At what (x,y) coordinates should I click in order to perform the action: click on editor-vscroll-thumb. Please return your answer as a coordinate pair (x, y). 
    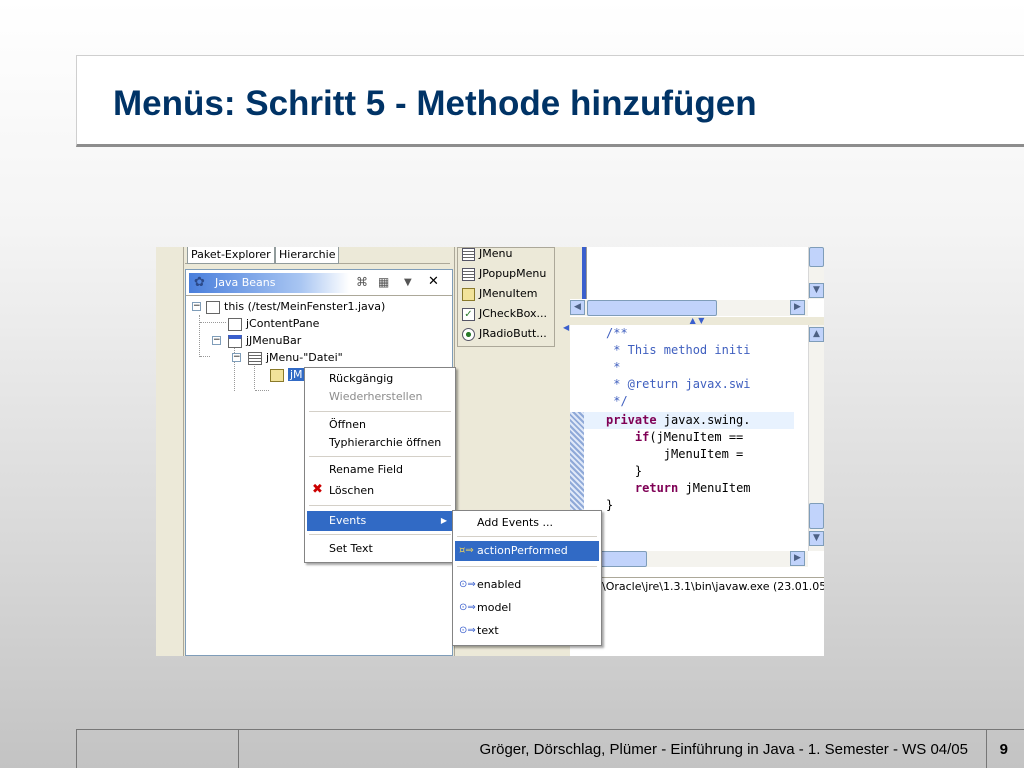
    Looking at the image, I should click on (816, 516).